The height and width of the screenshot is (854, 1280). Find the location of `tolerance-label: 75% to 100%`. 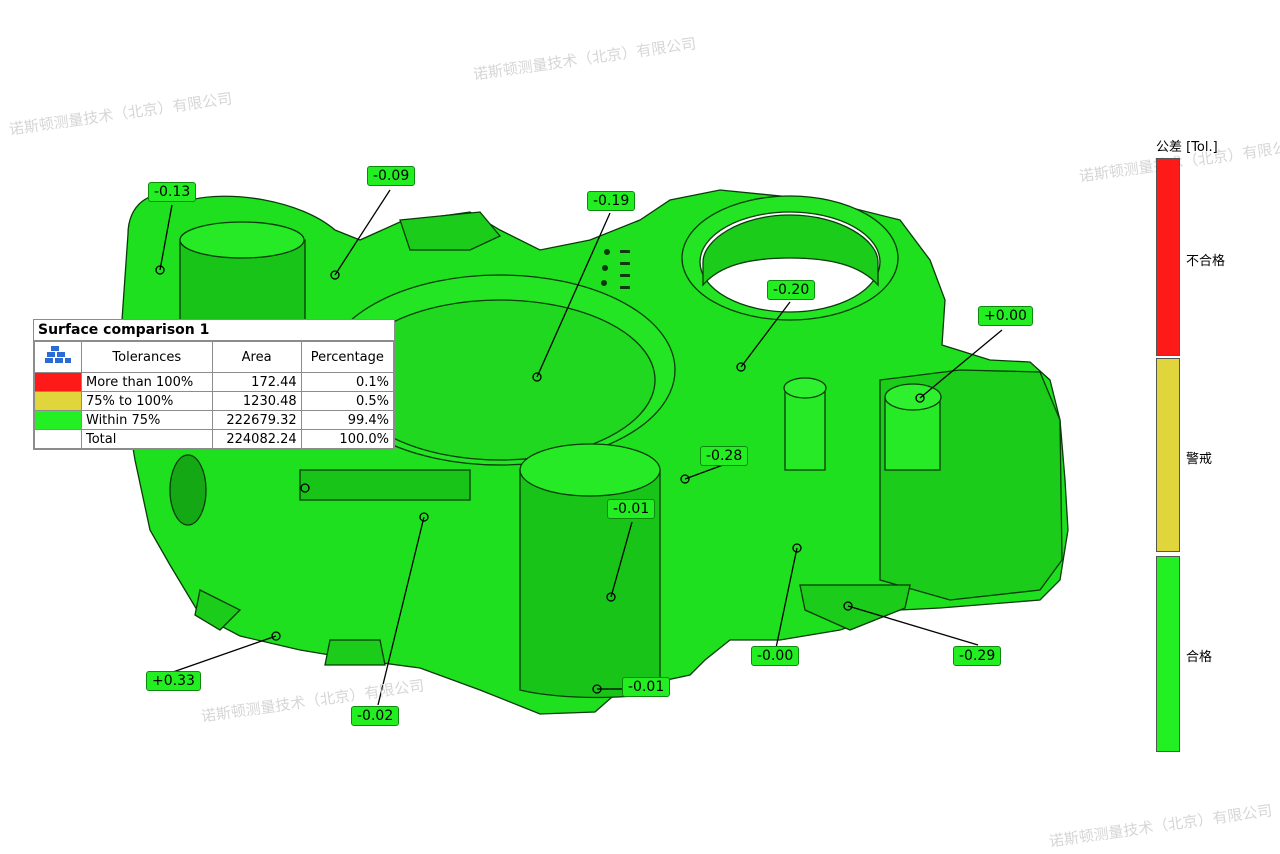

tolerance-label: 75% to 100% is located at coordinates (147, 401).